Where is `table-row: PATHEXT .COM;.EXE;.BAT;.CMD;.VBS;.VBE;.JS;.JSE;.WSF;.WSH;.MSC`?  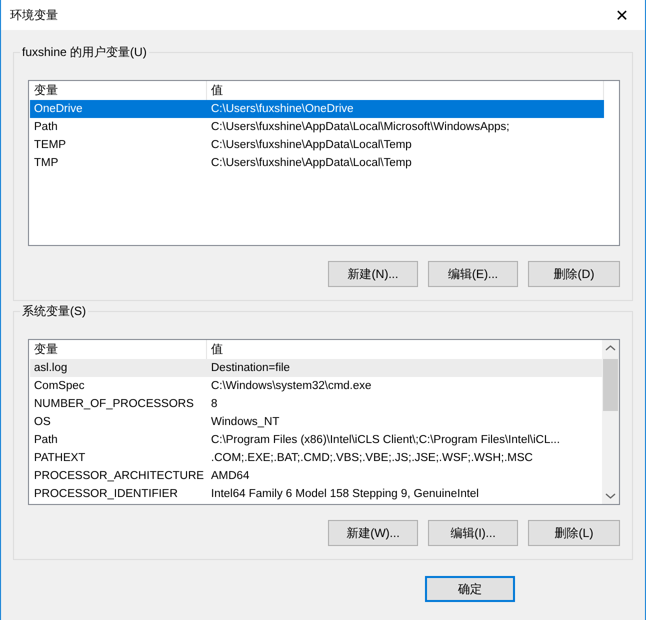
table-row: PATHEXT .COM;.EXE;.BAT;.CMD;.VBS;.VBE;.JS;.JSE;.WSF;.WSH;.MSC is located at coordinates (316, 458).